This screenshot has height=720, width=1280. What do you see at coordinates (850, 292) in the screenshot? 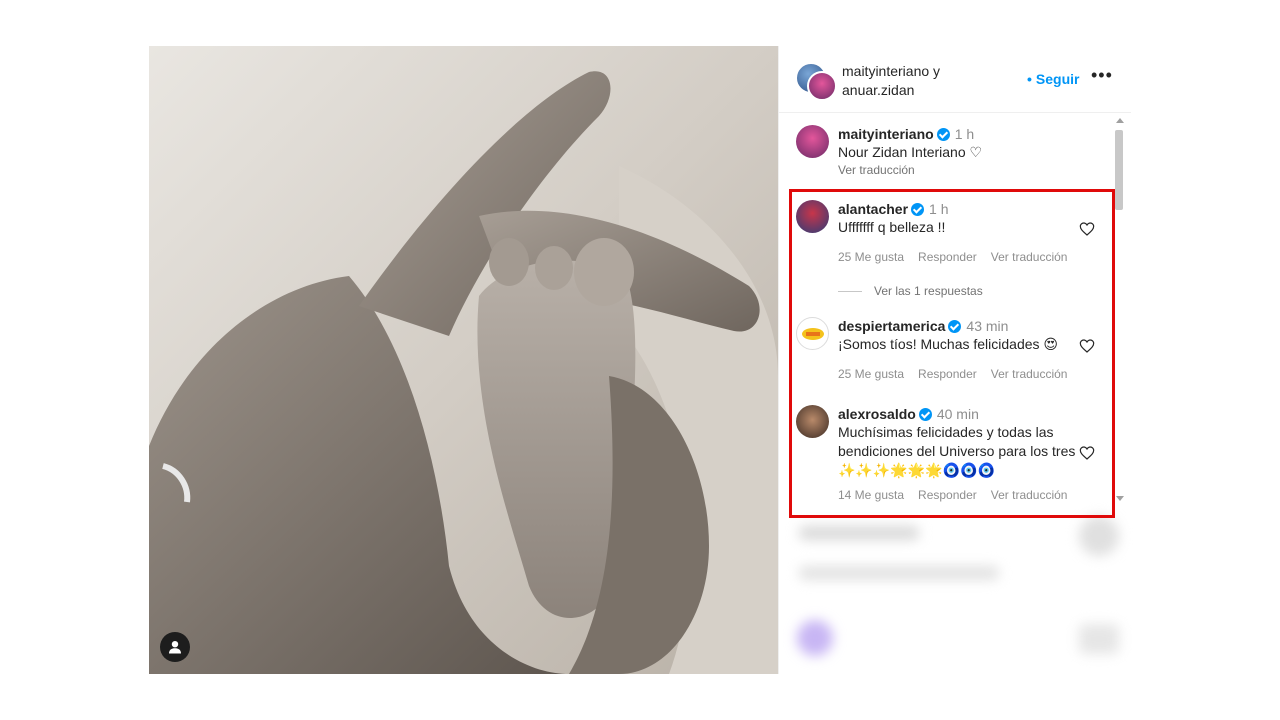
I see `divider` at bounding box center [850, 292].